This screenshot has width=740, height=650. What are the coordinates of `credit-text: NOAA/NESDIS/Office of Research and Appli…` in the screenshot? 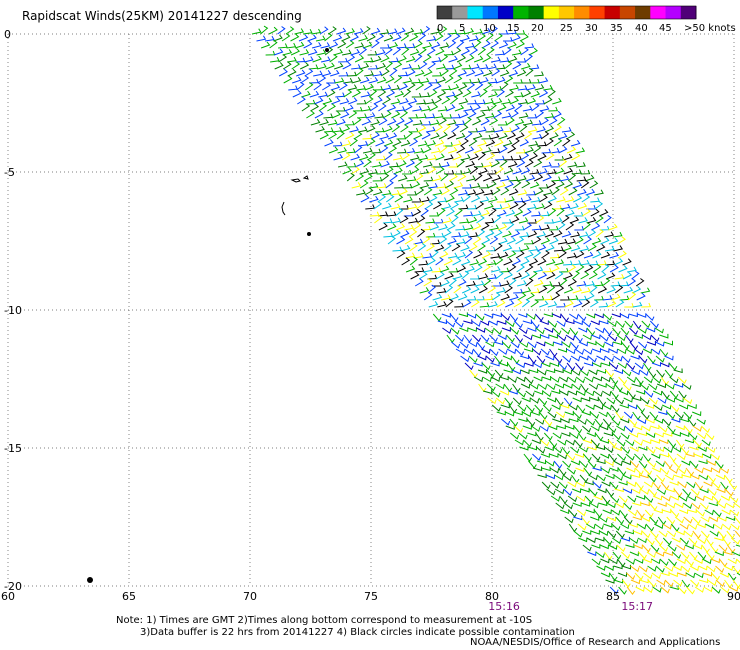 It's located at (595, 642).